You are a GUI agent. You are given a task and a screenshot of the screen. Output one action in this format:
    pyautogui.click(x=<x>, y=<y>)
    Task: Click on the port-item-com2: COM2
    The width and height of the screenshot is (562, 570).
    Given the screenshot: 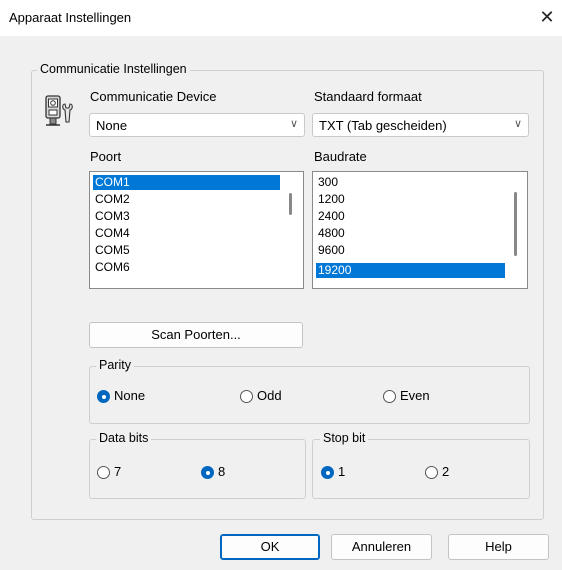 What is the action you would take?
    pyautogui.click(x=111, y=199)
    